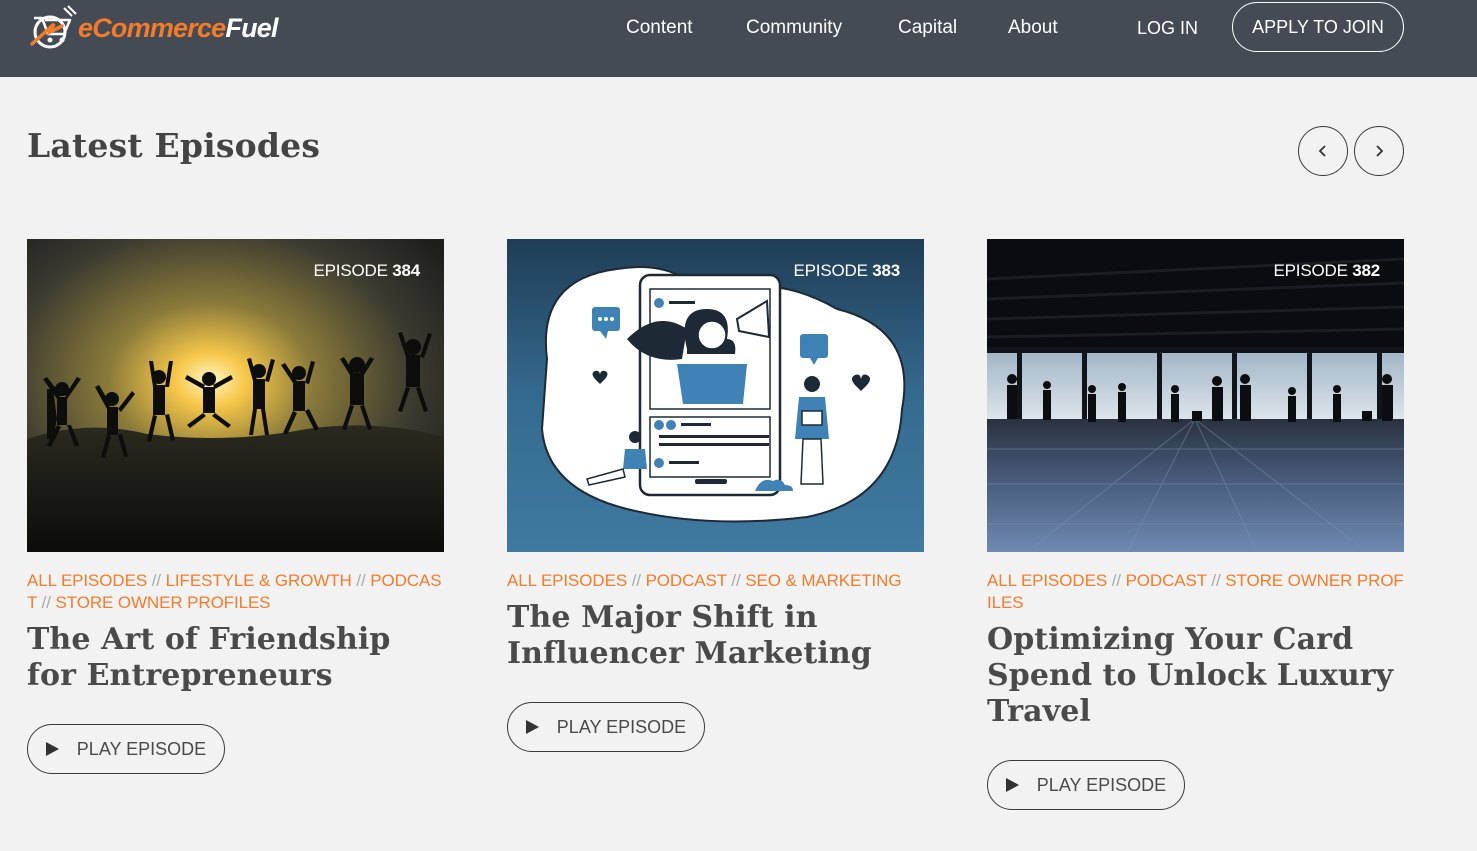 Image resolution: width=1477 pixels, height=851 pixels. What do you see at coordinates (823, 580) in the screenshot?
I see `category-link: SEO & MARKETING` at bounding box center [823, 580].